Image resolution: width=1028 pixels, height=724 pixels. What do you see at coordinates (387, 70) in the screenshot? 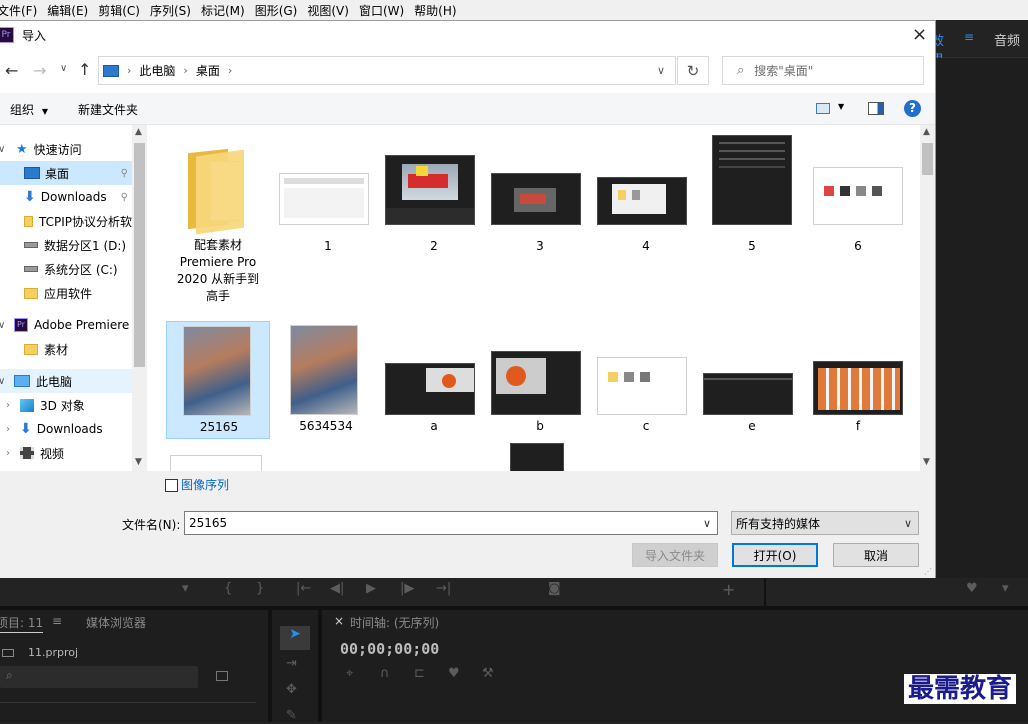
I see `address-bar: › 此电脑 › 桌面 › ∨` at bounding box center [387, 70].